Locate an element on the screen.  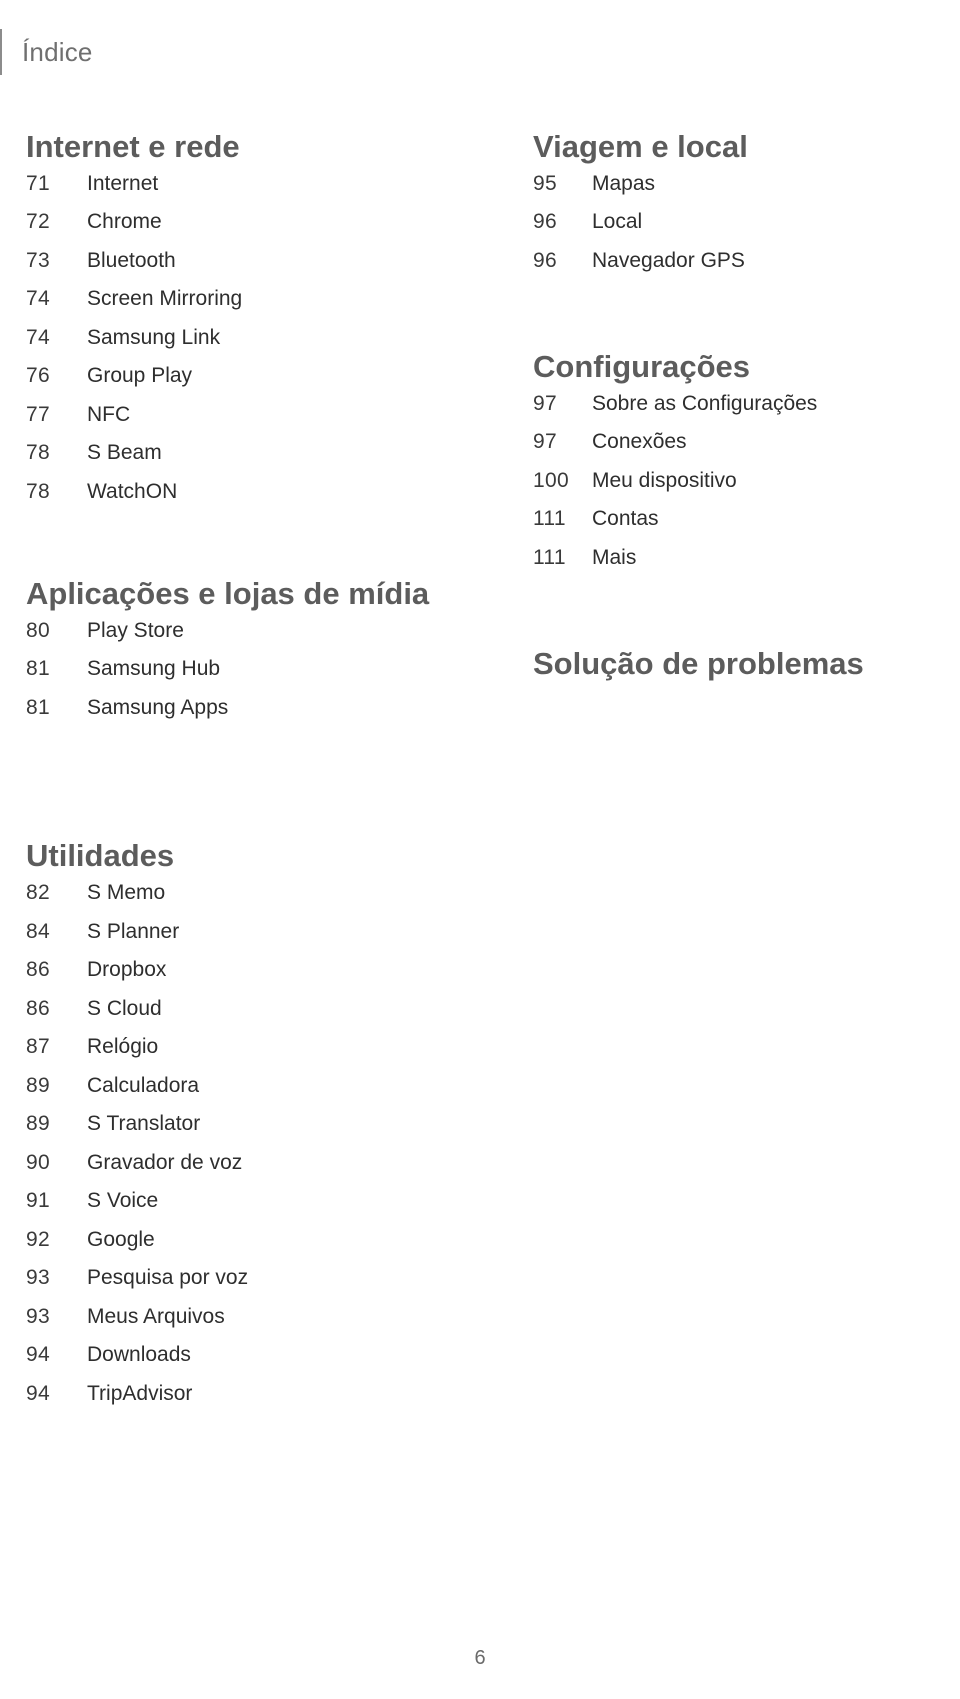
toc-entry: 93 Pesquisa por voz is located at coordinates (256, 1286).